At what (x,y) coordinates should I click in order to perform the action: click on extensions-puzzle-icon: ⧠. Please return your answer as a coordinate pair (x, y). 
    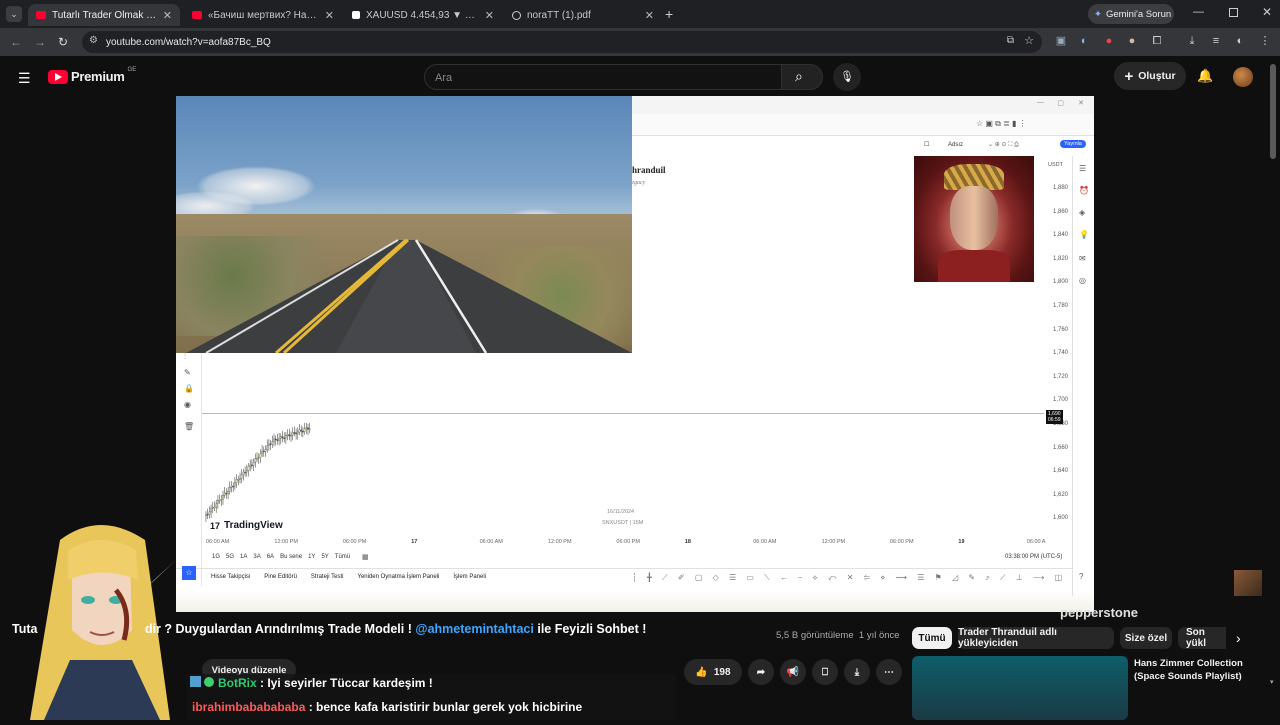
    Looking at the image, I should click on (1157, 41).